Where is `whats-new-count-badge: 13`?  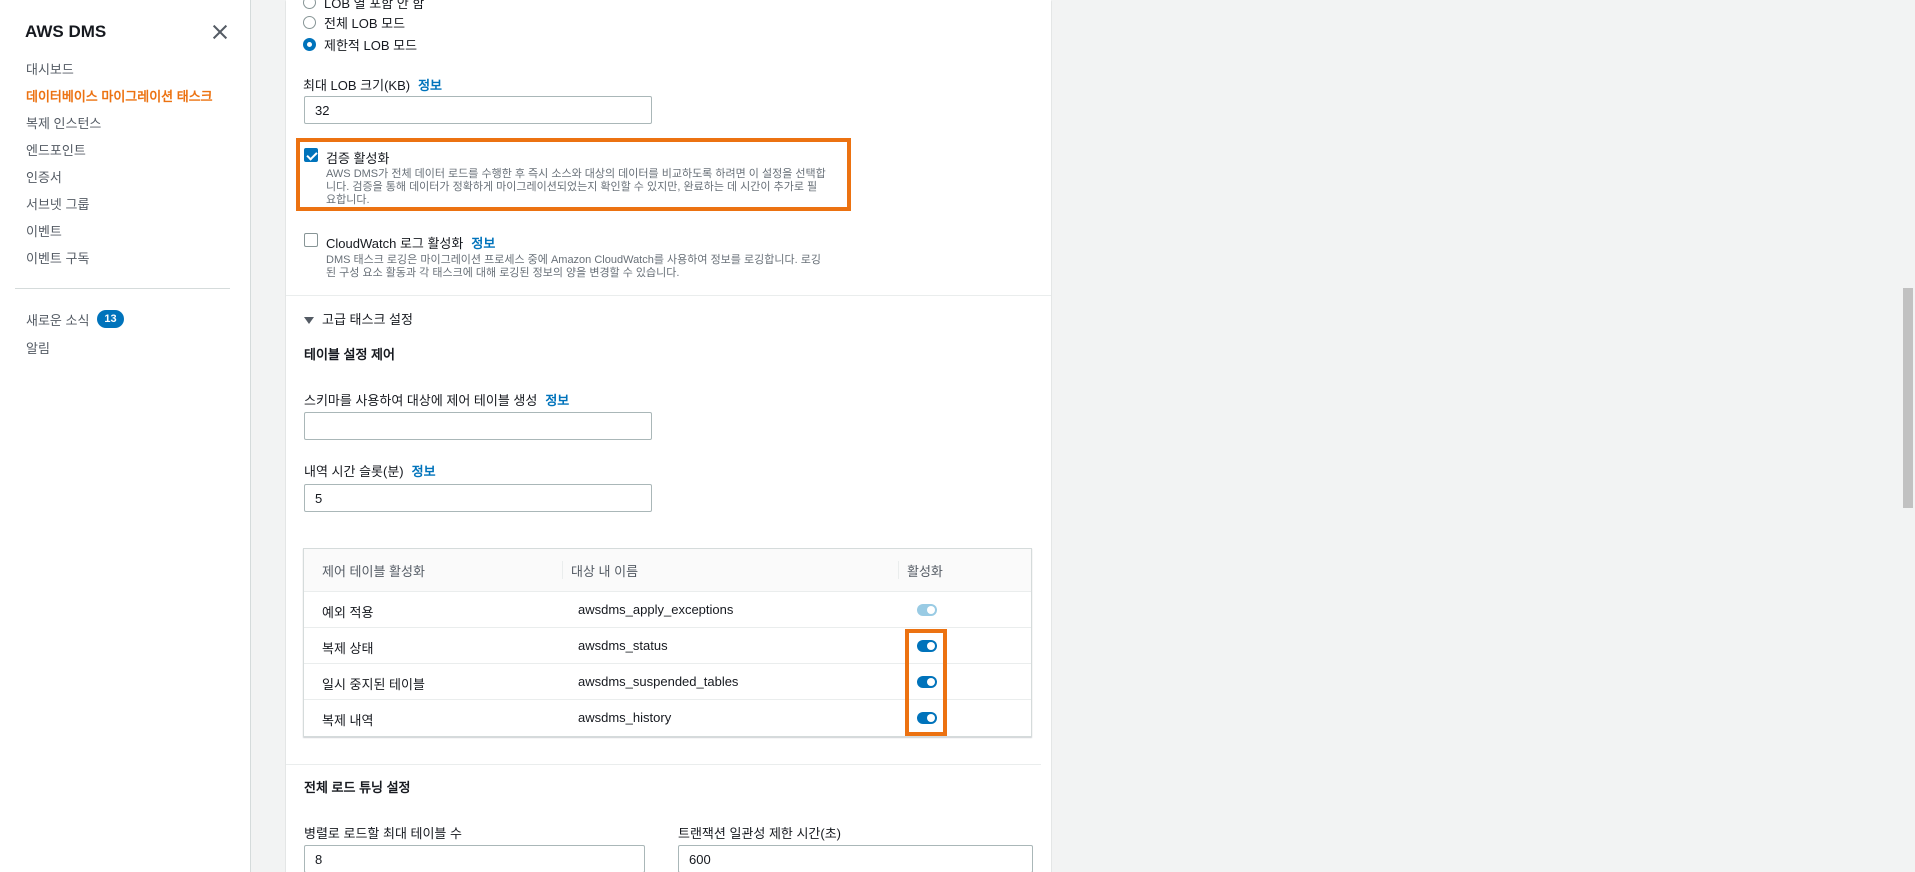
whats-new-count-badge: 13 is located at coordinates (110, 319).